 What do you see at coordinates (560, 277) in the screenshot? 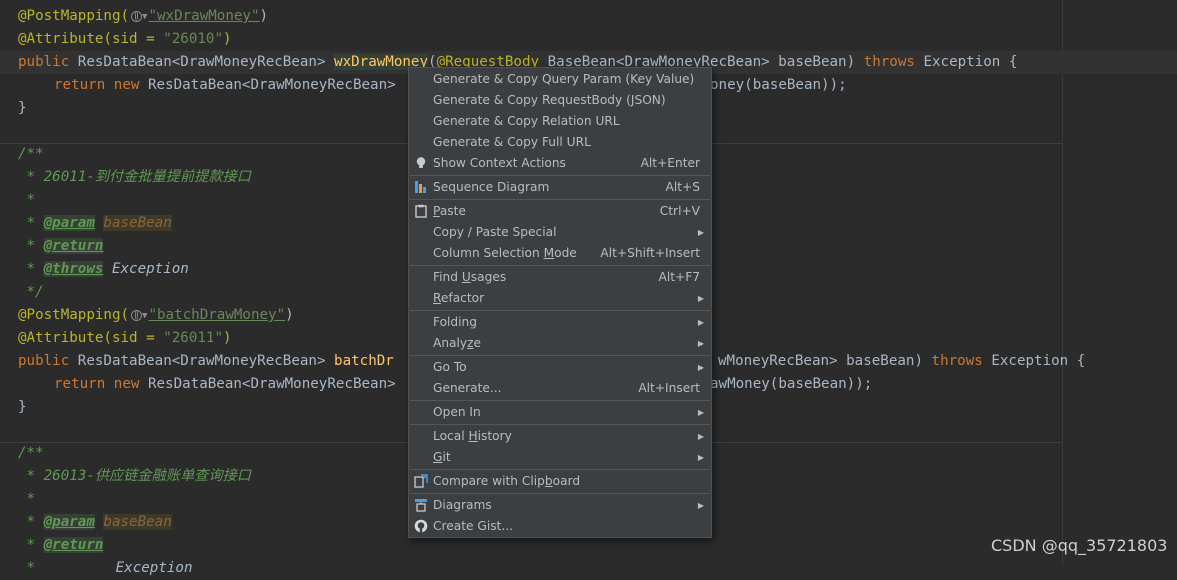
I see `menu-item-find-usages: Find Usages Alt+F7` at bounding box center [560, 277].